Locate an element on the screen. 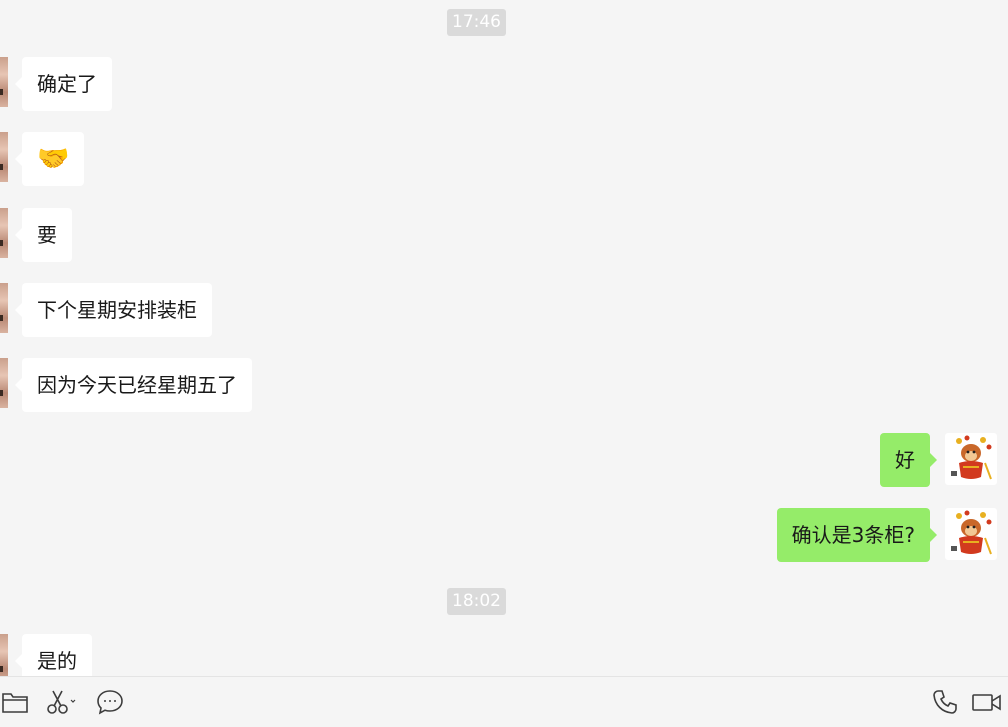 The image size is (1008, 727). video-call-icon is located at coordinates (987, 702).